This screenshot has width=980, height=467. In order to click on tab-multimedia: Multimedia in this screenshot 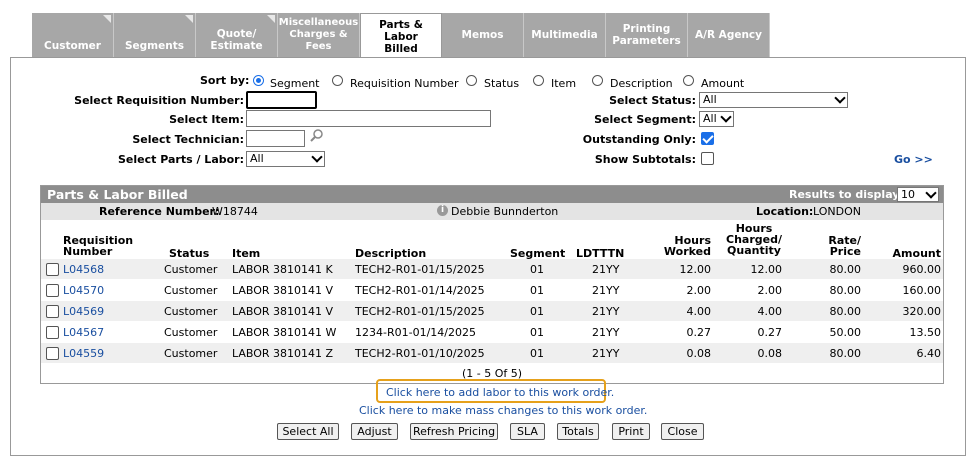, I will do `click(565, 35)`.